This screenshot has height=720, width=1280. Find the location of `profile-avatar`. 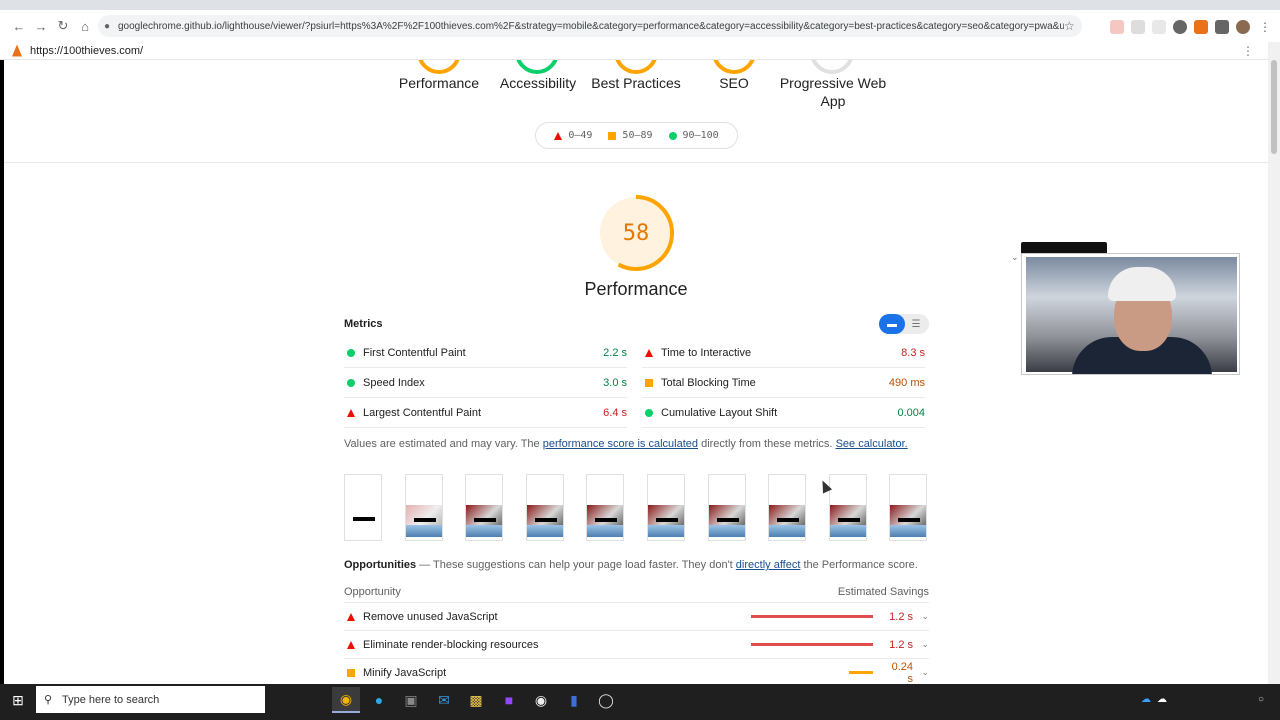

profile-avatar is located at coordinates (1243, 27).